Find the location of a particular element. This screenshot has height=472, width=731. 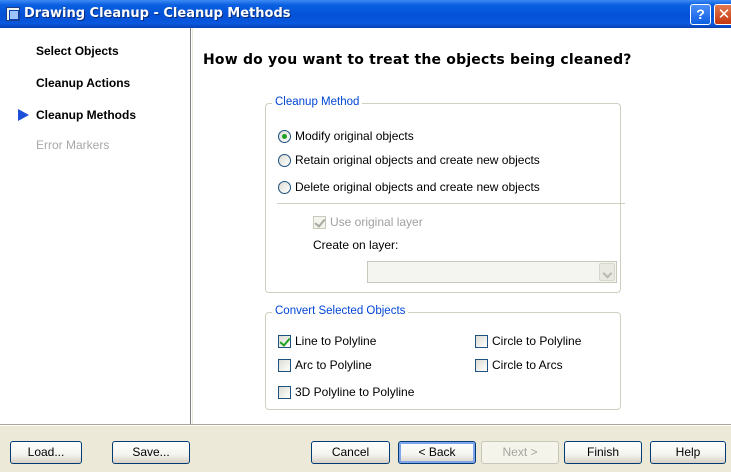

checkbox-line-to-polyline: Line to Polyline is located at coordinates (327, 341).